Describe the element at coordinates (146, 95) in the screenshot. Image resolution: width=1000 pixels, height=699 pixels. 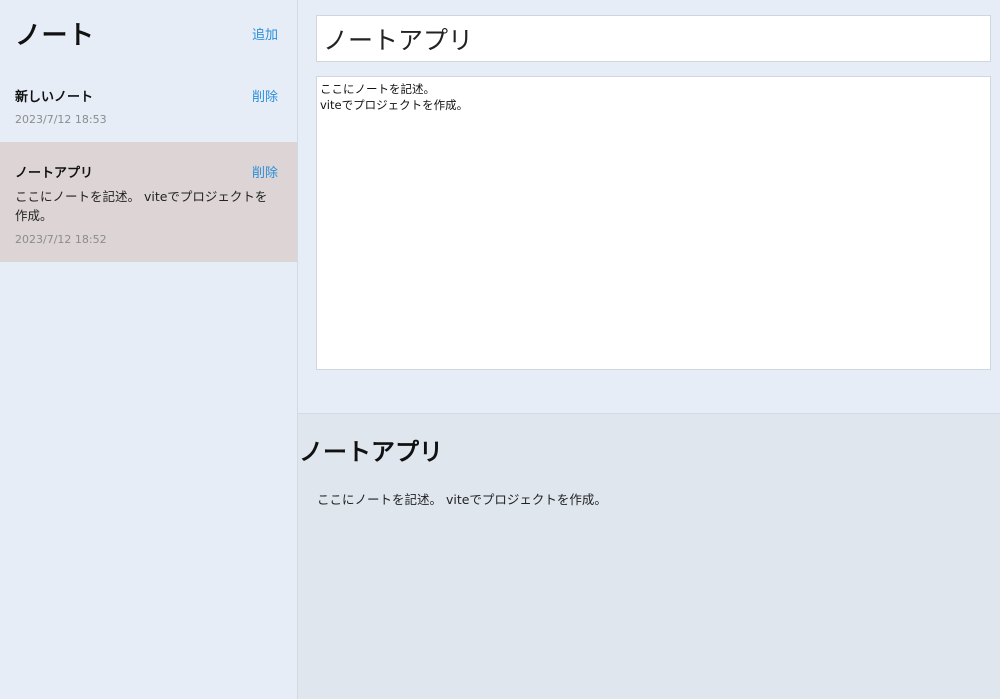
I see `note-item-header: 新しいノート 削除` at that location.